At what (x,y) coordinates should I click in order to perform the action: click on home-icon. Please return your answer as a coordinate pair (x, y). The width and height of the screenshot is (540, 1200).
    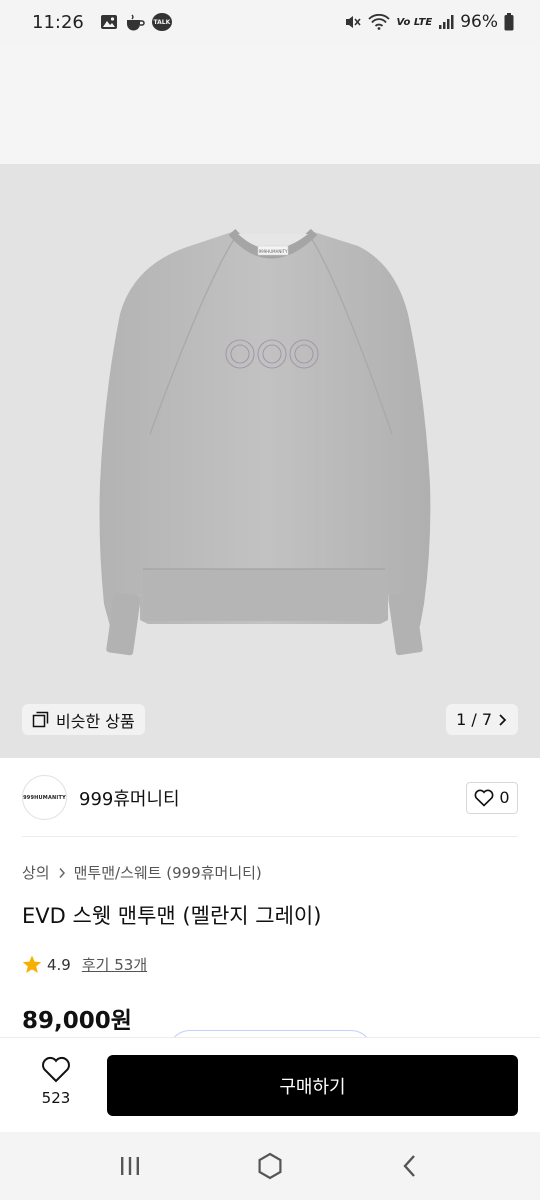
    Looking at the image, I should click on (270, 1166).